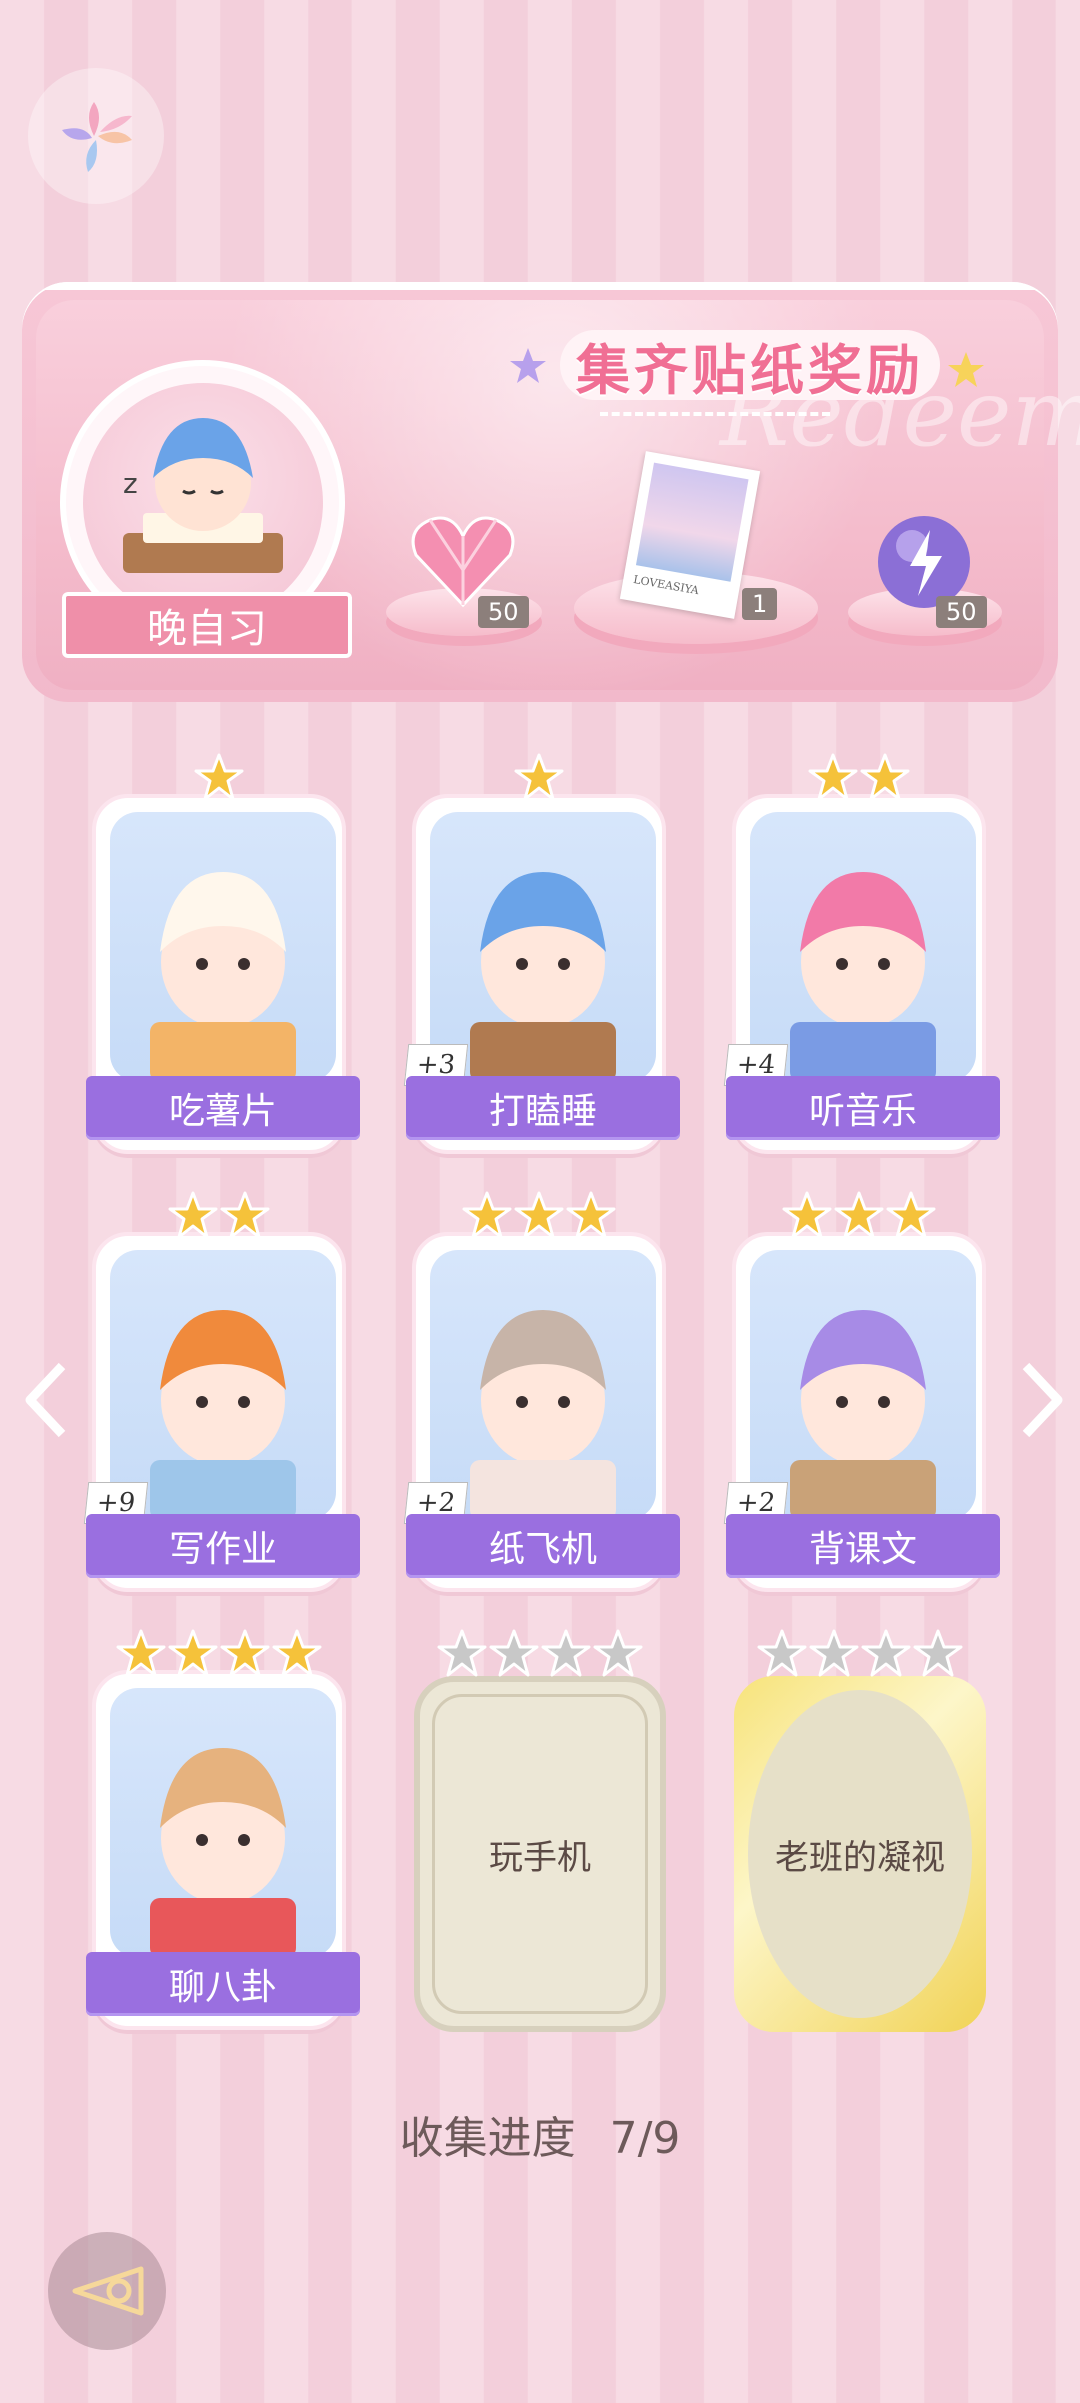 Image resolution: width=1080 pixels, height=2403 pixels. Describe the element at coordinates (760, 604) in the screenshot. I see `reward-count: 1` at that location.